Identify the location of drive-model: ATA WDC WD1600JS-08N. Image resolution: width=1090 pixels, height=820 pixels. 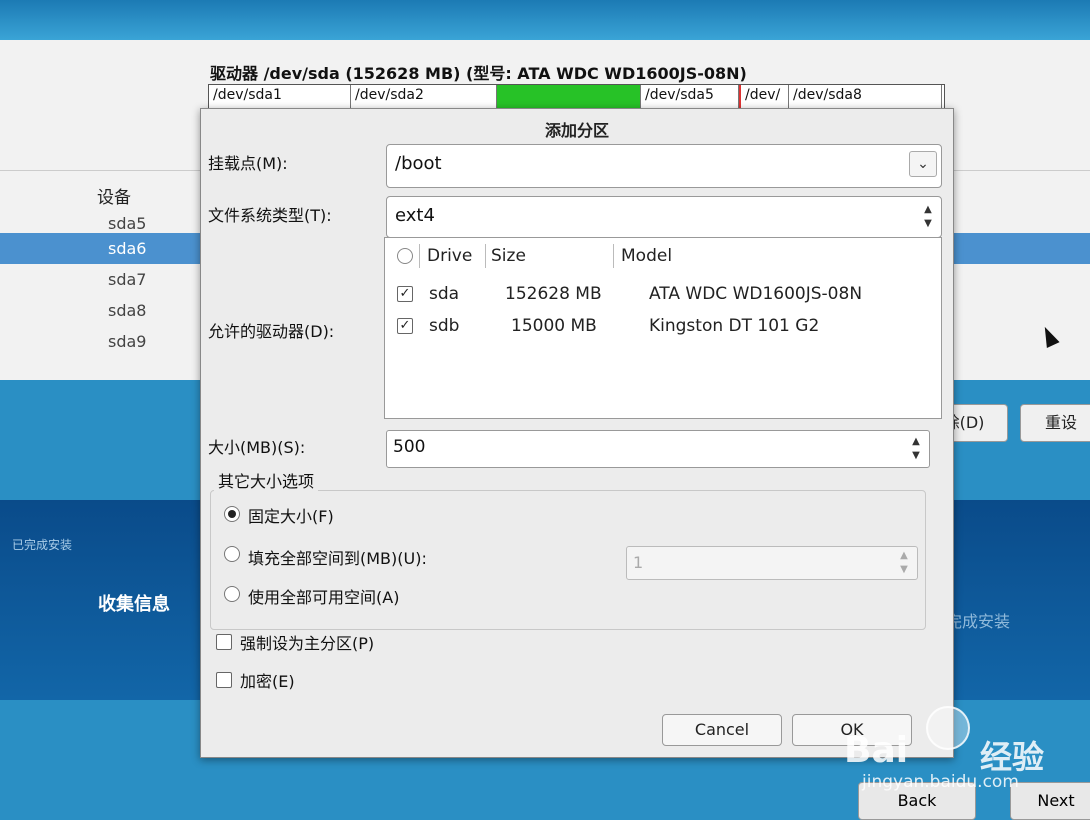
(756, 294).